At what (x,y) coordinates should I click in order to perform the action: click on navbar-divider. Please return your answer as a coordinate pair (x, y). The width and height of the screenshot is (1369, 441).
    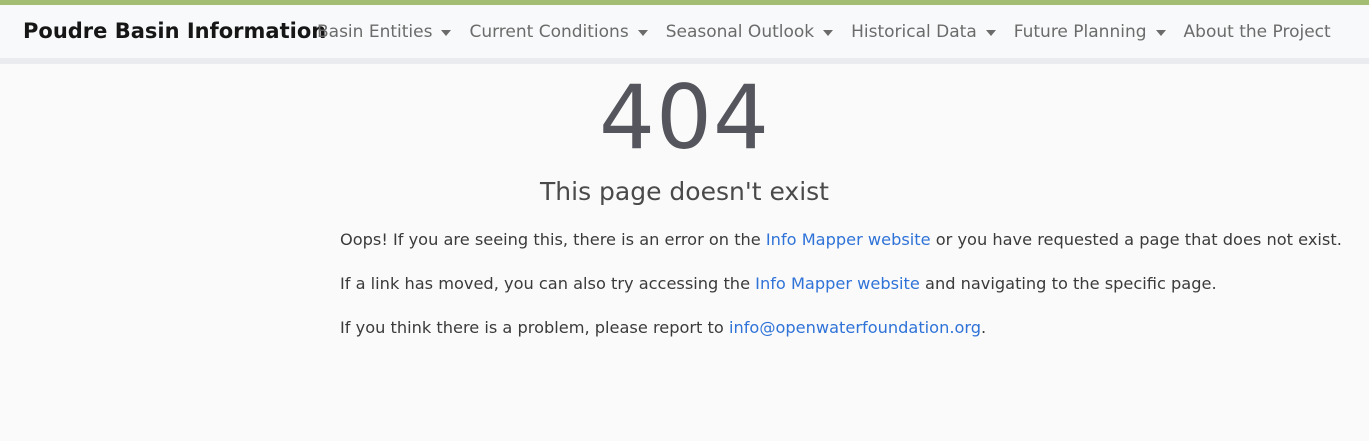
    Looking at the image, I should click on (684, 61).